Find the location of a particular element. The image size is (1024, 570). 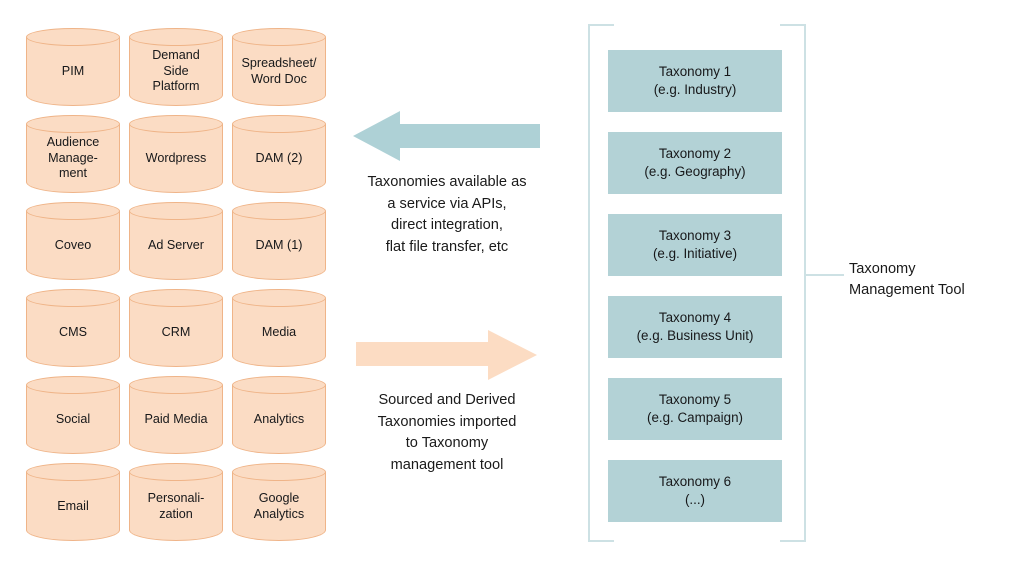

taxonomy-box-label: Taxonomy 3 (e.g. Initiative) is located at coordinates (695, 244).